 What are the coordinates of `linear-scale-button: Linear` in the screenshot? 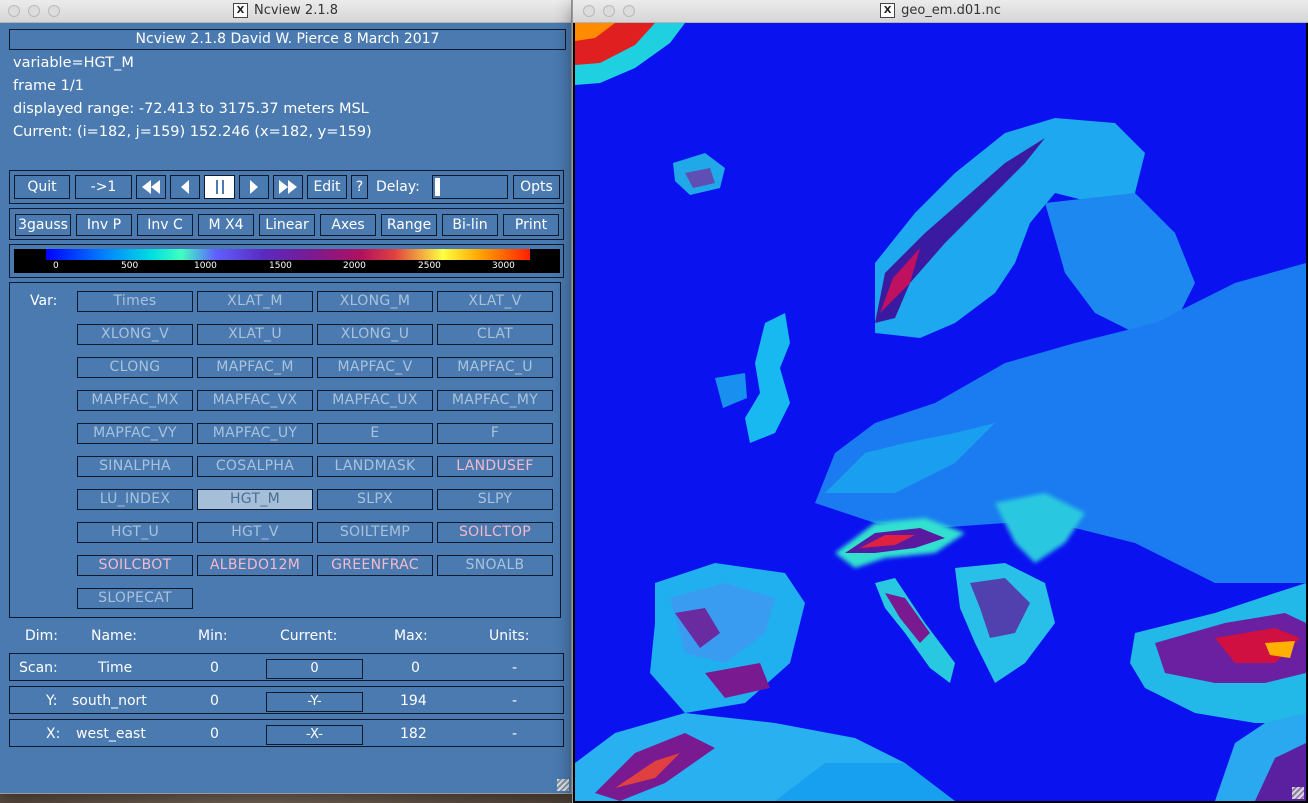 It's located at (287, 225).